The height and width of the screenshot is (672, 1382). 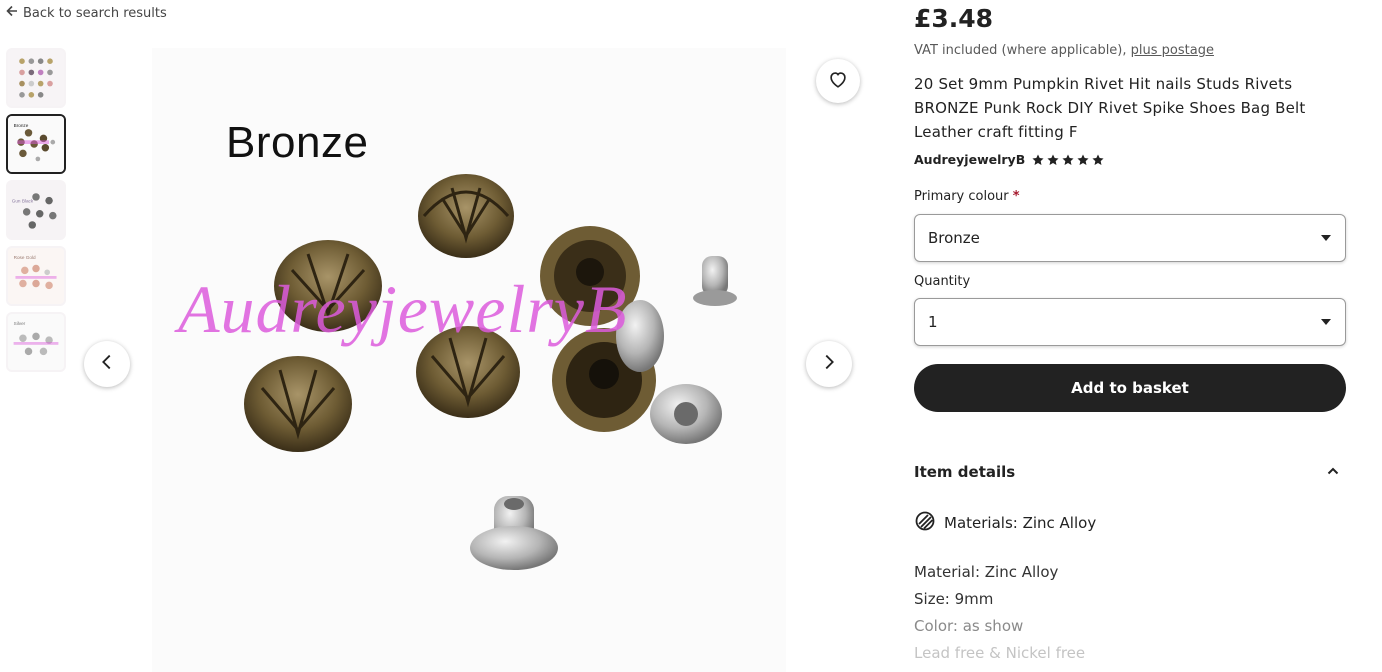 What do you see at coordinates (954, 18) in the screenshot?
I see `price: £3.48` at bounding box center [954, 18].